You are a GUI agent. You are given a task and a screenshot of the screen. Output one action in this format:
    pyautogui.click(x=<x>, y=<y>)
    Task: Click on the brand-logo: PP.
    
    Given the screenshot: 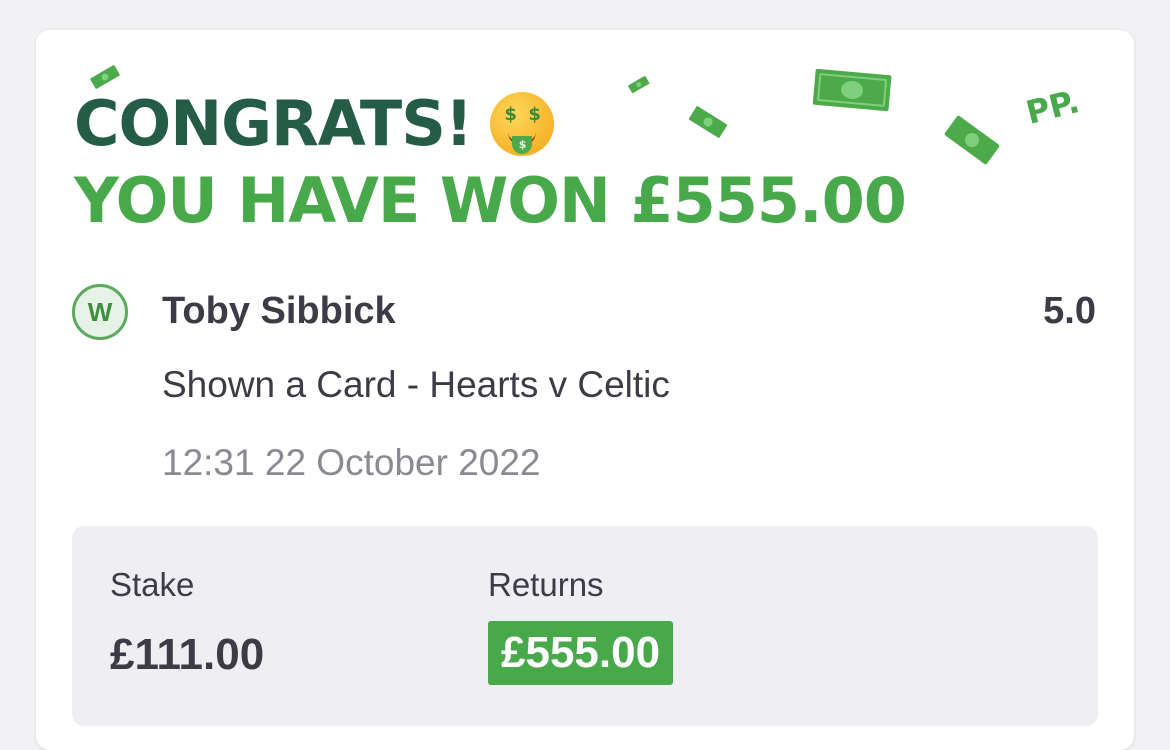 What is the action you would take?
    pyautogui.click(x=1052, y=107)
    